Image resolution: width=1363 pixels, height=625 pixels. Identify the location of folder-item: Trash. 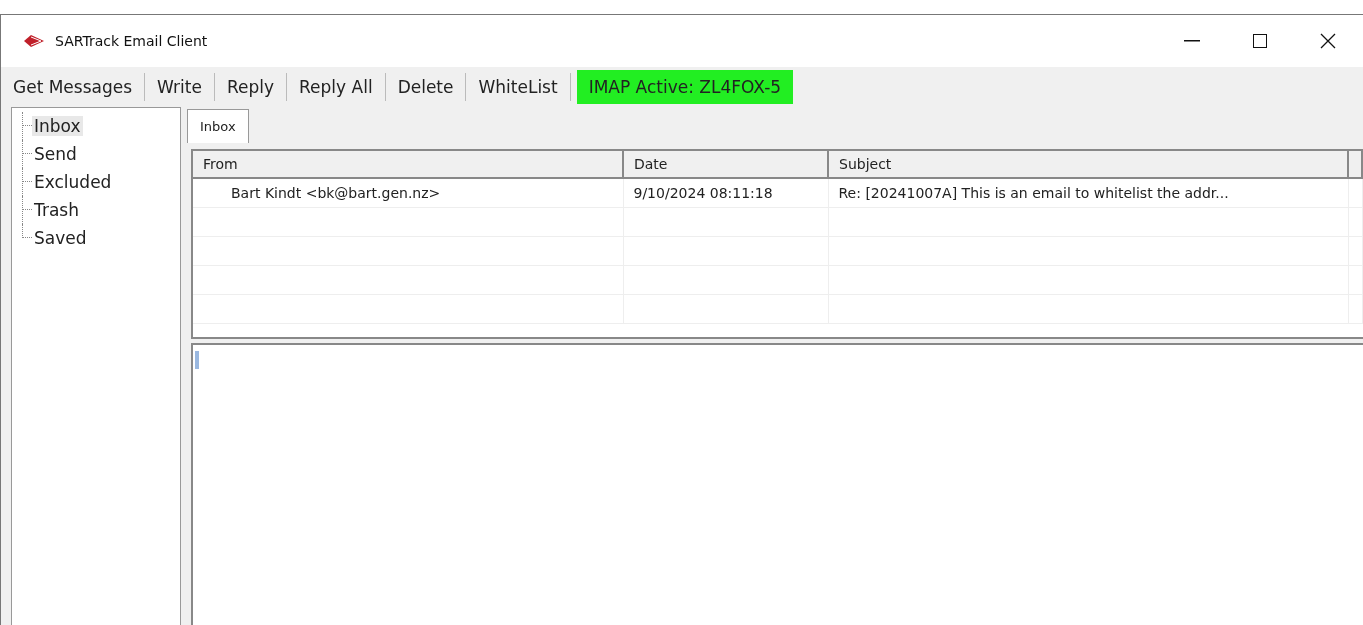
(56, 210).